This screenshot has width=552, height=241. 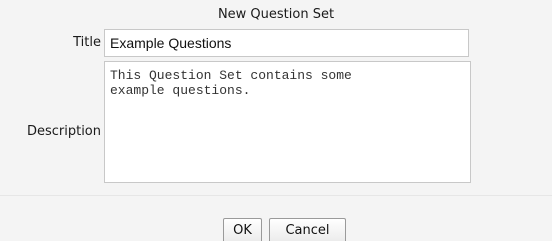 I want to click on title-label: Title, so click(x=87, y=42).